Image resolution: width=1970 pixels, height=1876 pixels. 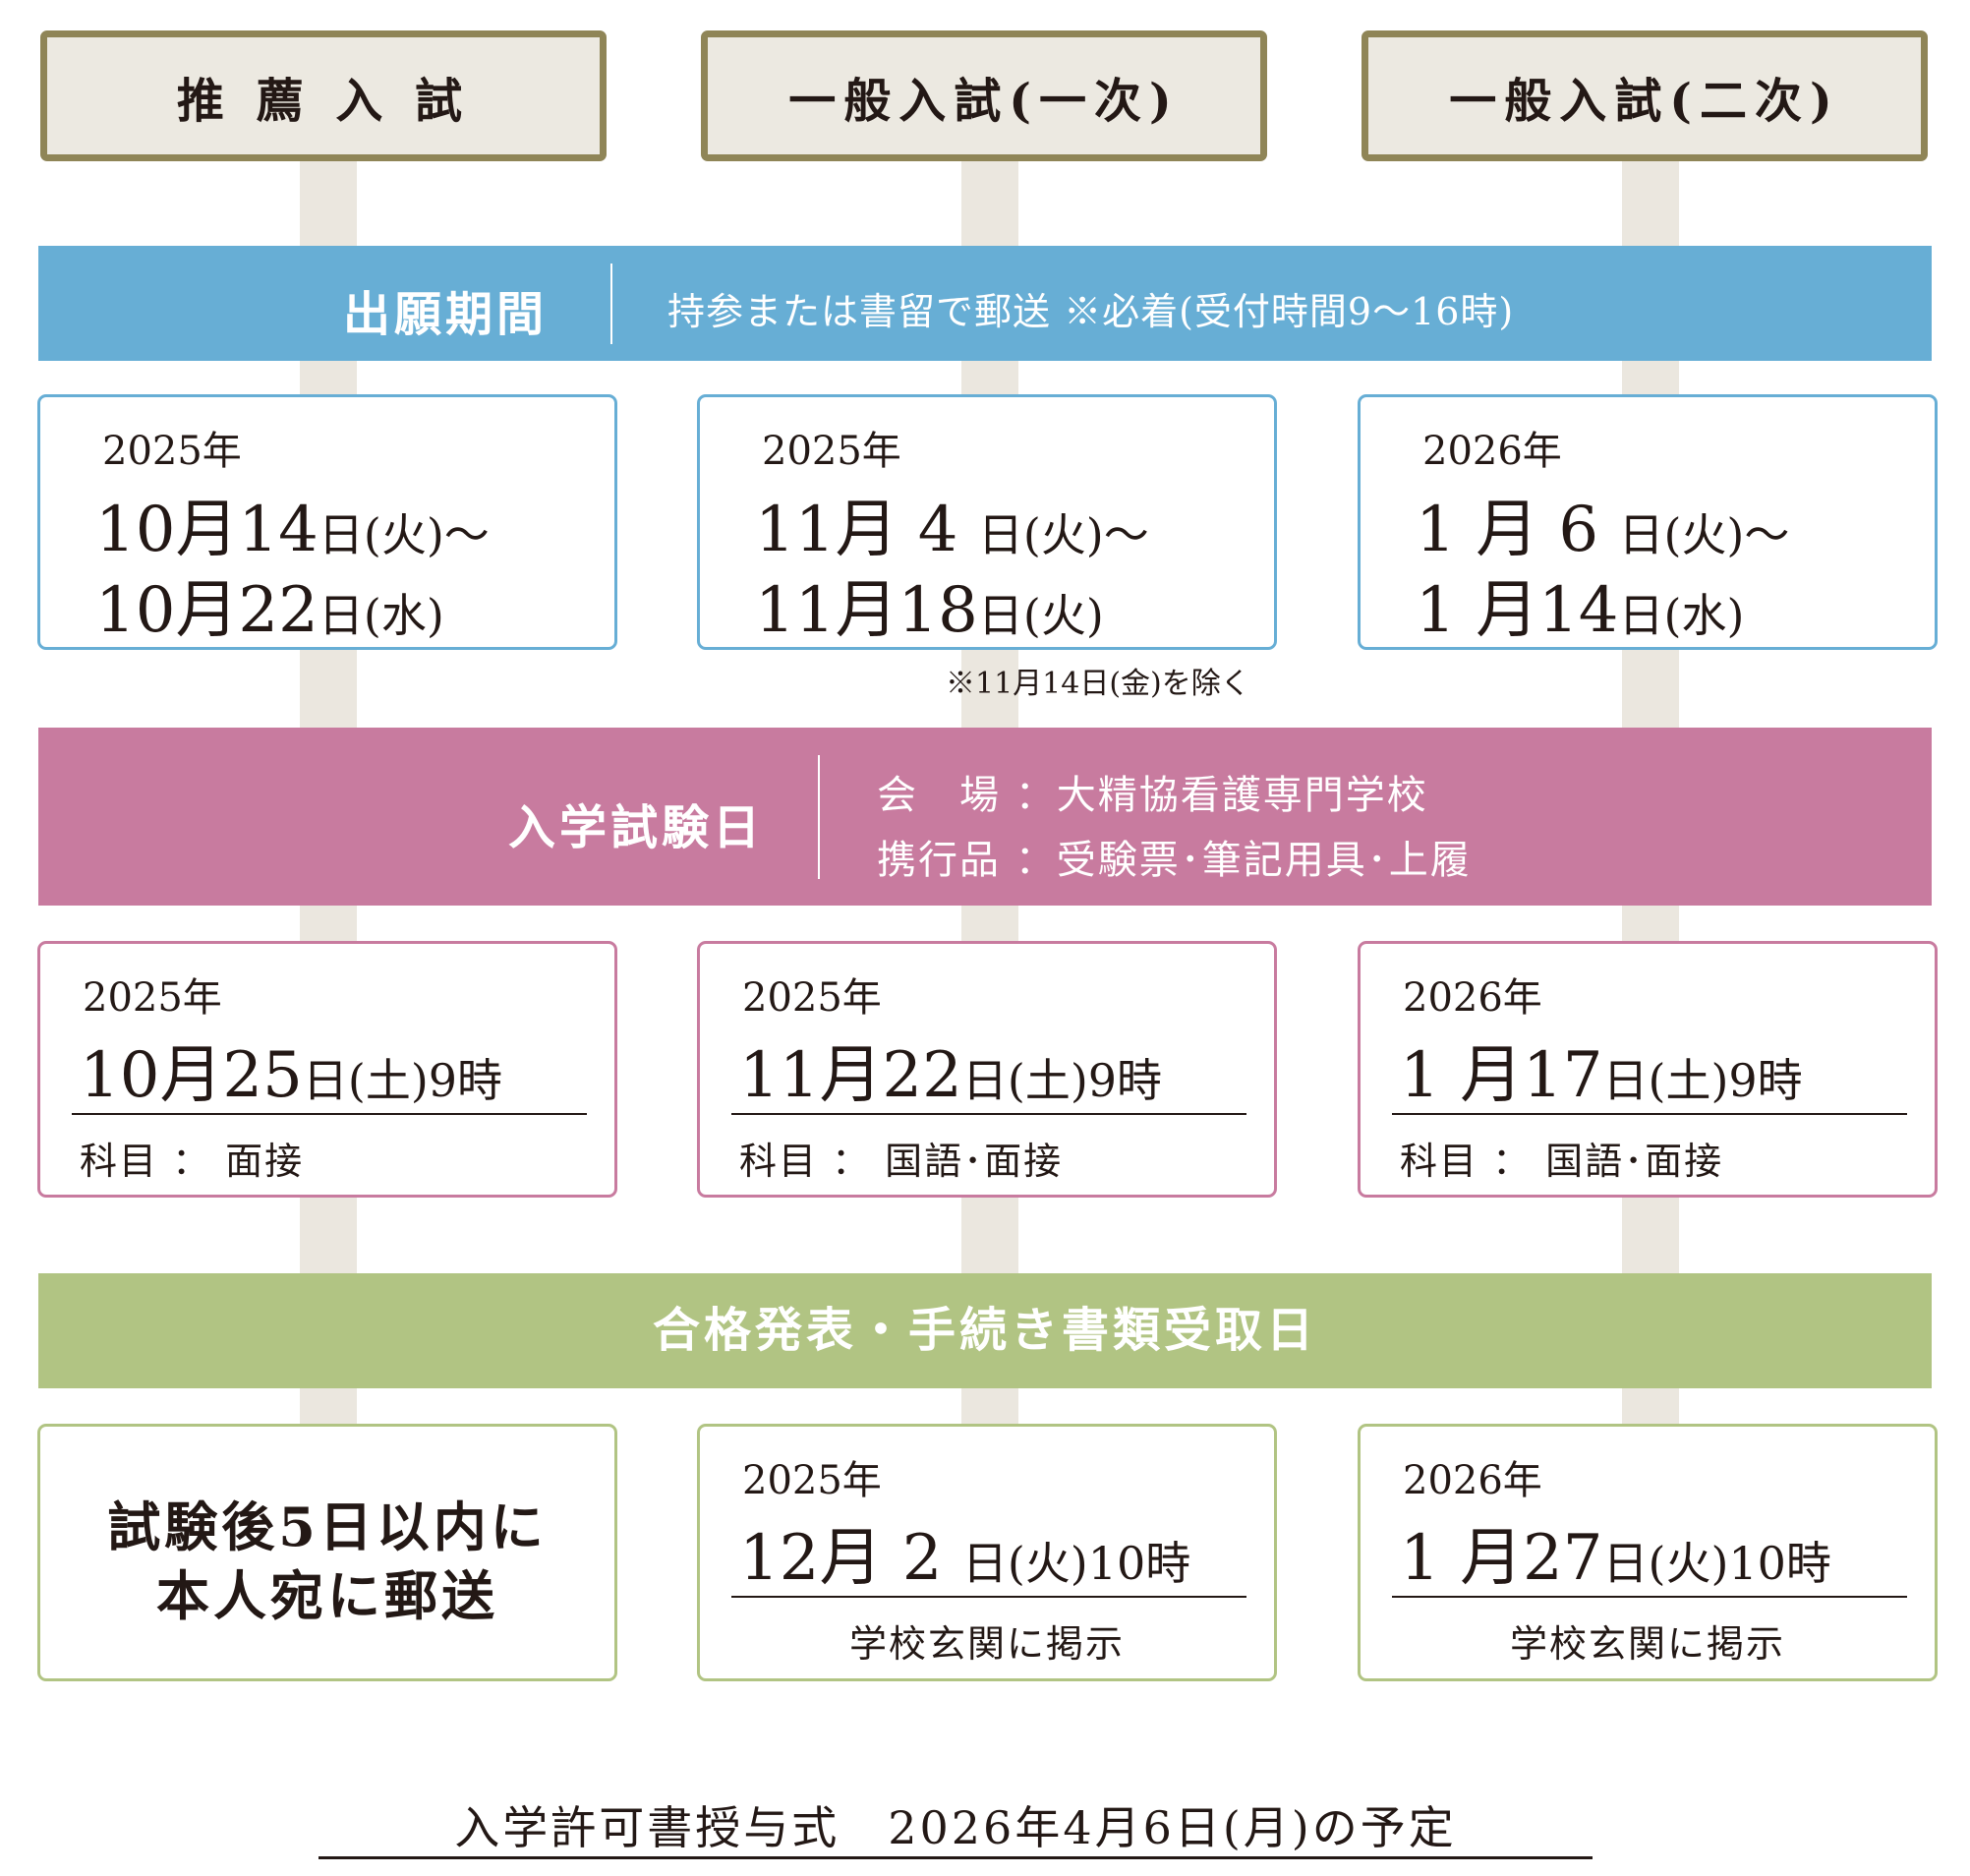 I want to click on date-to: 10月22日(水), so click(x=269, y=610).